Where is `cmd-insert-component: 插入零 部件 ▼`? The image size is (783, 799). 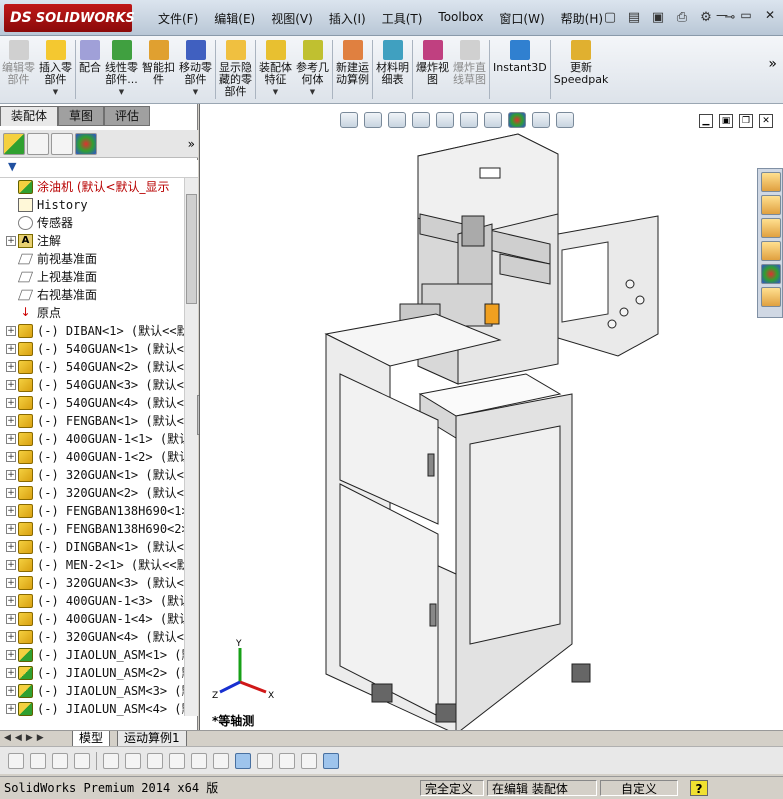
cmd-insert-component: 插入零 部件 ▼ is located at coordinates (55, 69).